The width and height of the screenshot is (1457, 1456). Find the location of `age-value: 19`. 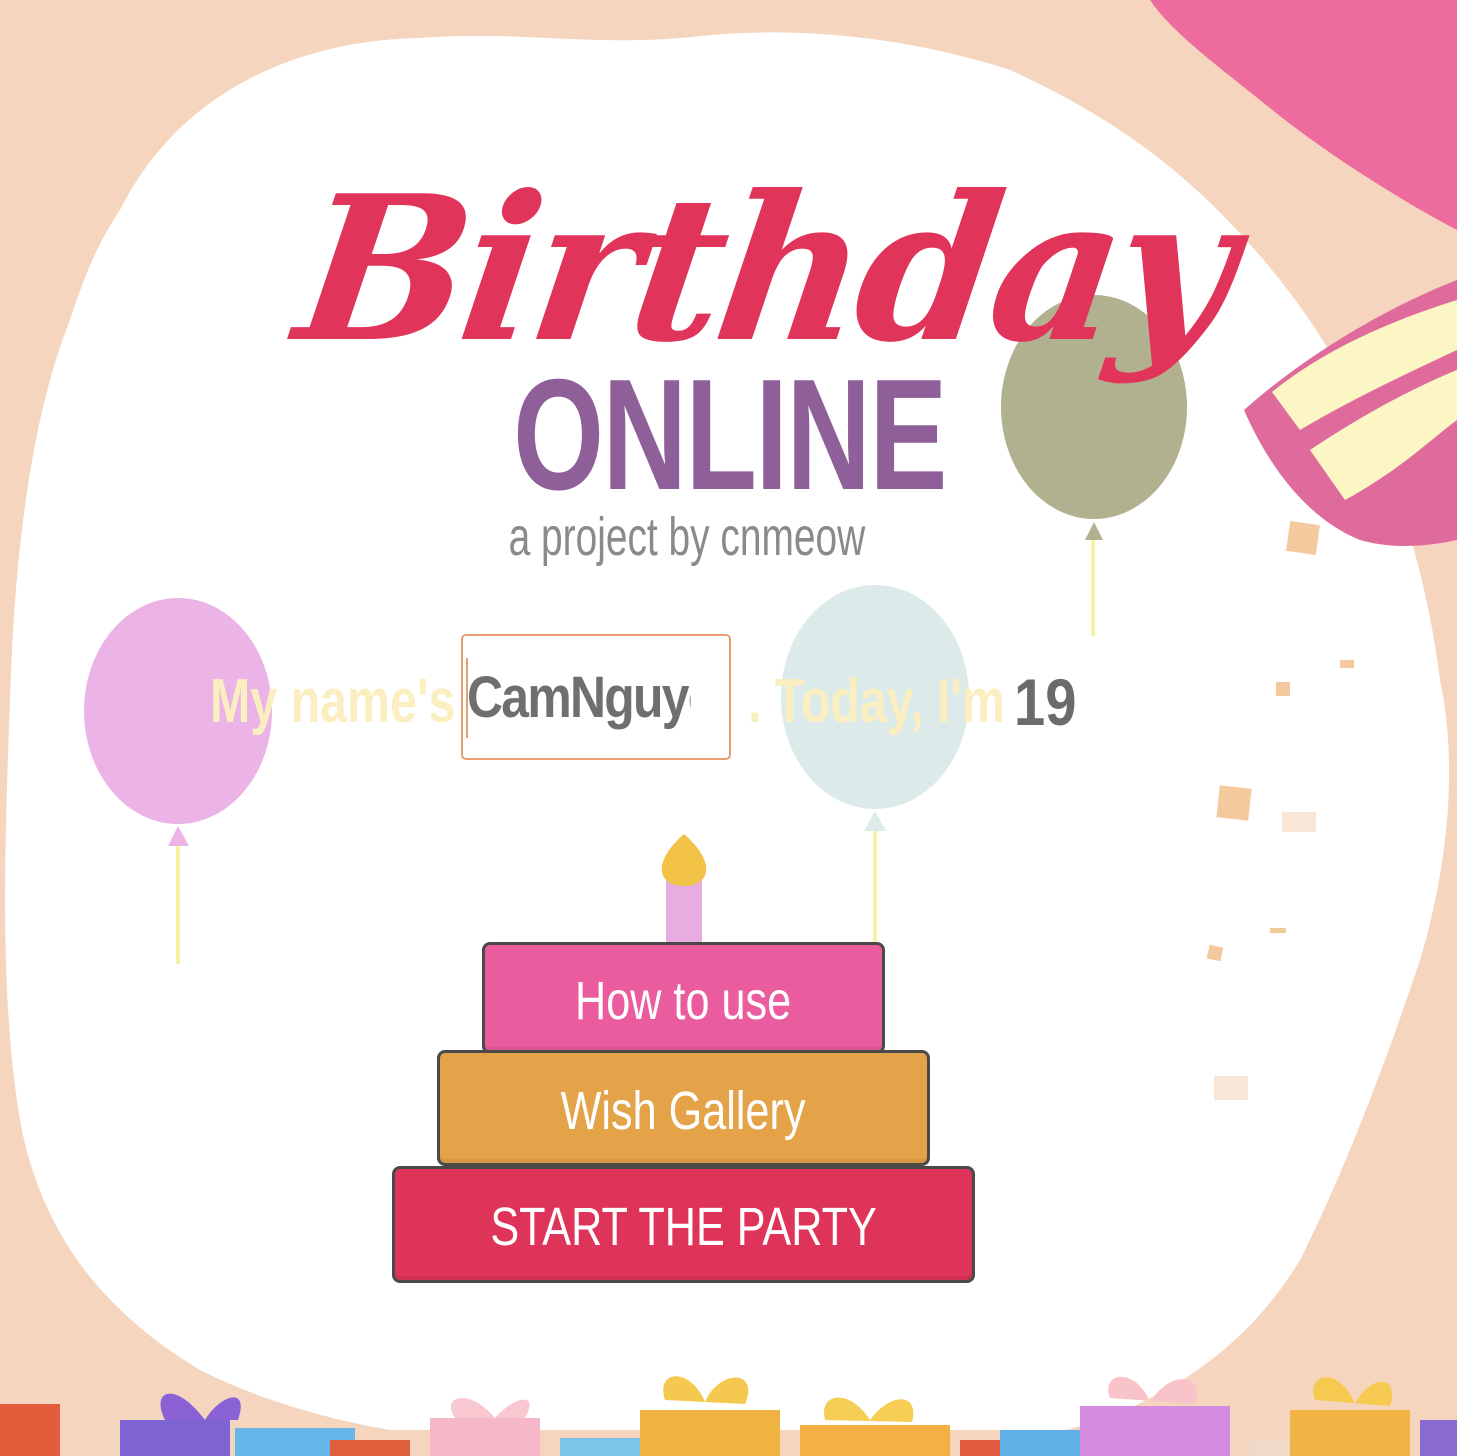

age-value: 19 is located at coordinates (1045, 702).